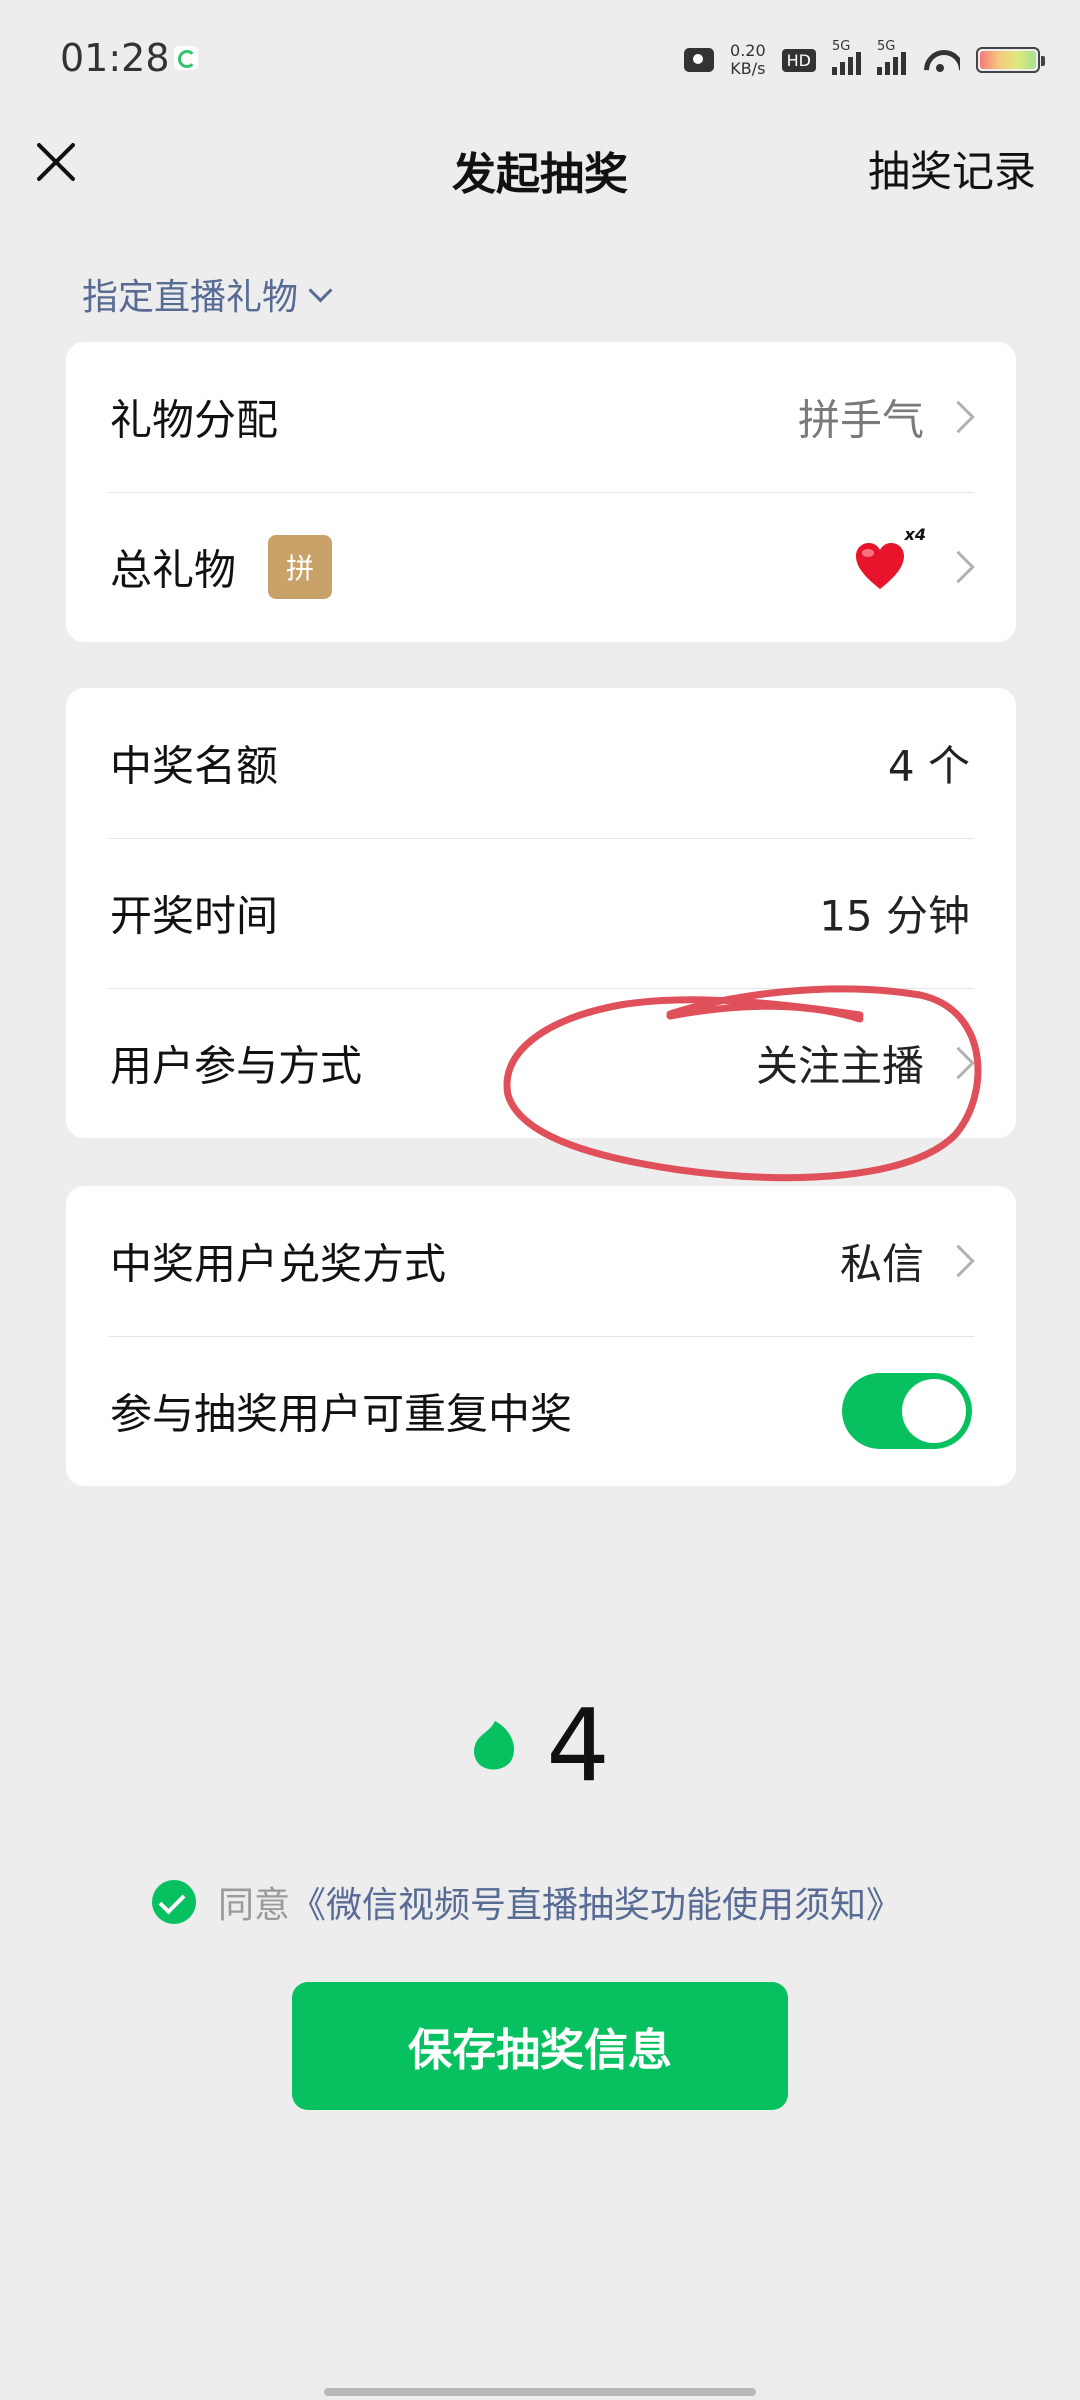  I want to click on hd-icon: HD, so click(798, 60).